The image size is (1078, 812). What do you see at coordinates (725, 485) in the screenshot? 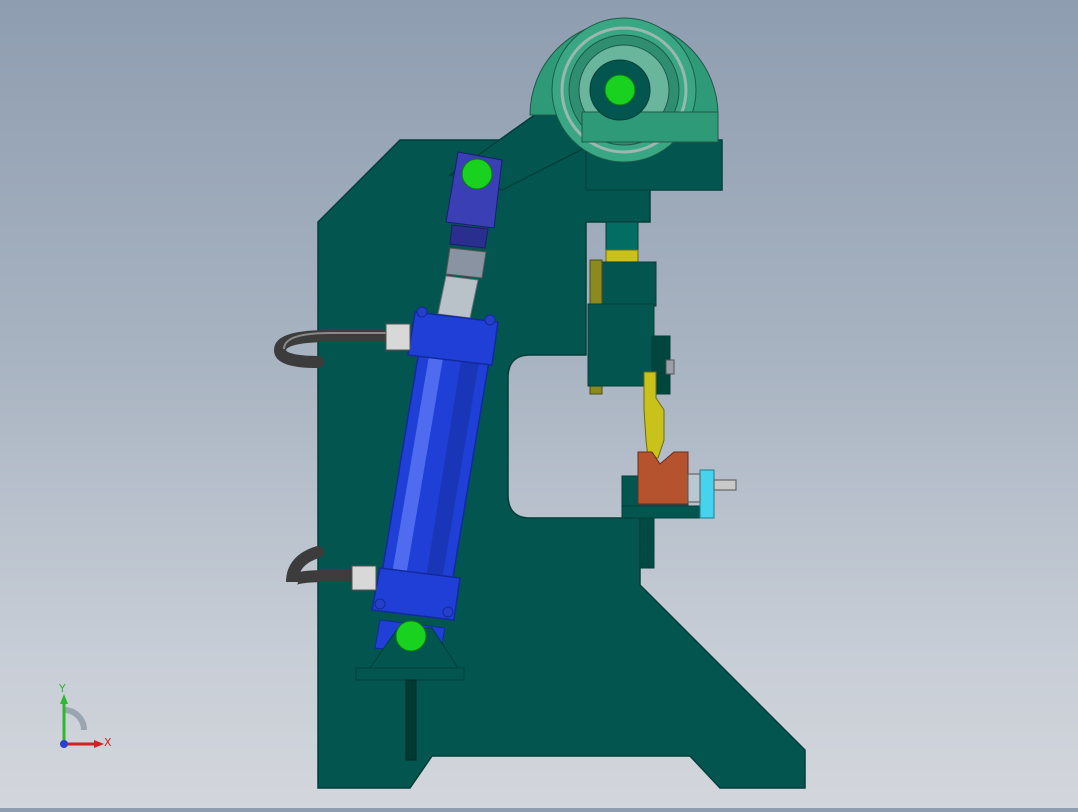
I see `adjust-screw` at bounding box center [725, 485].